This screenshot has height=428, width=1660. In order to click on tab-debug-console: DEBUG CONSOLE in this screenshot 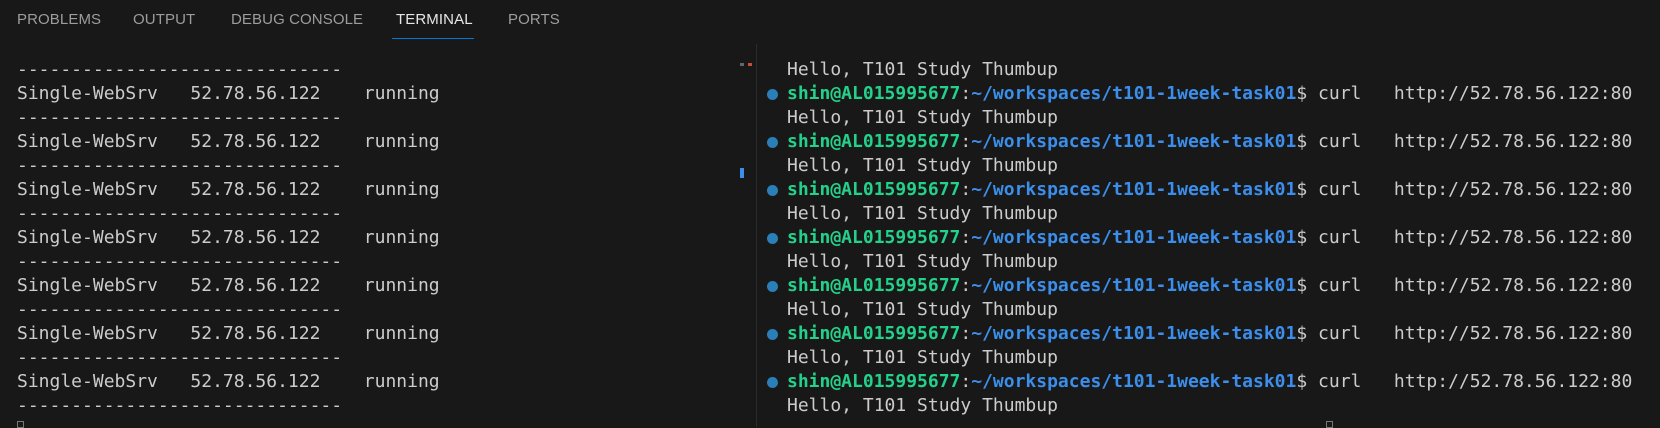, I will do `click(297, 19)`.